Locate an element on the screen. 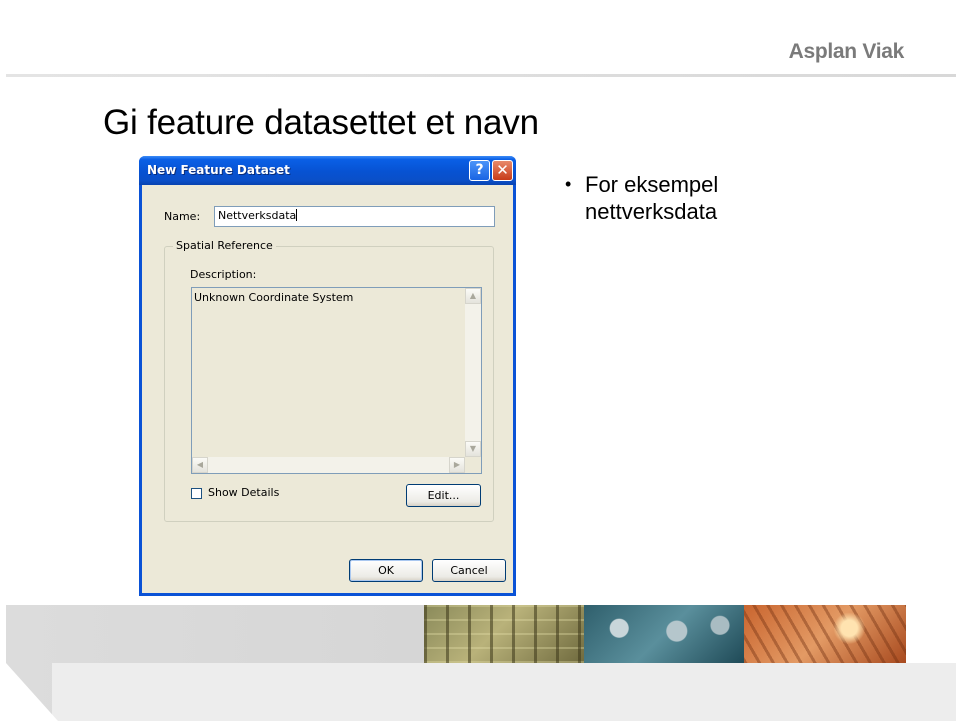 The width and height of the screenshot is (960, 721). dialog-title: New Feature Dataset is located at coordinates (218, 170).